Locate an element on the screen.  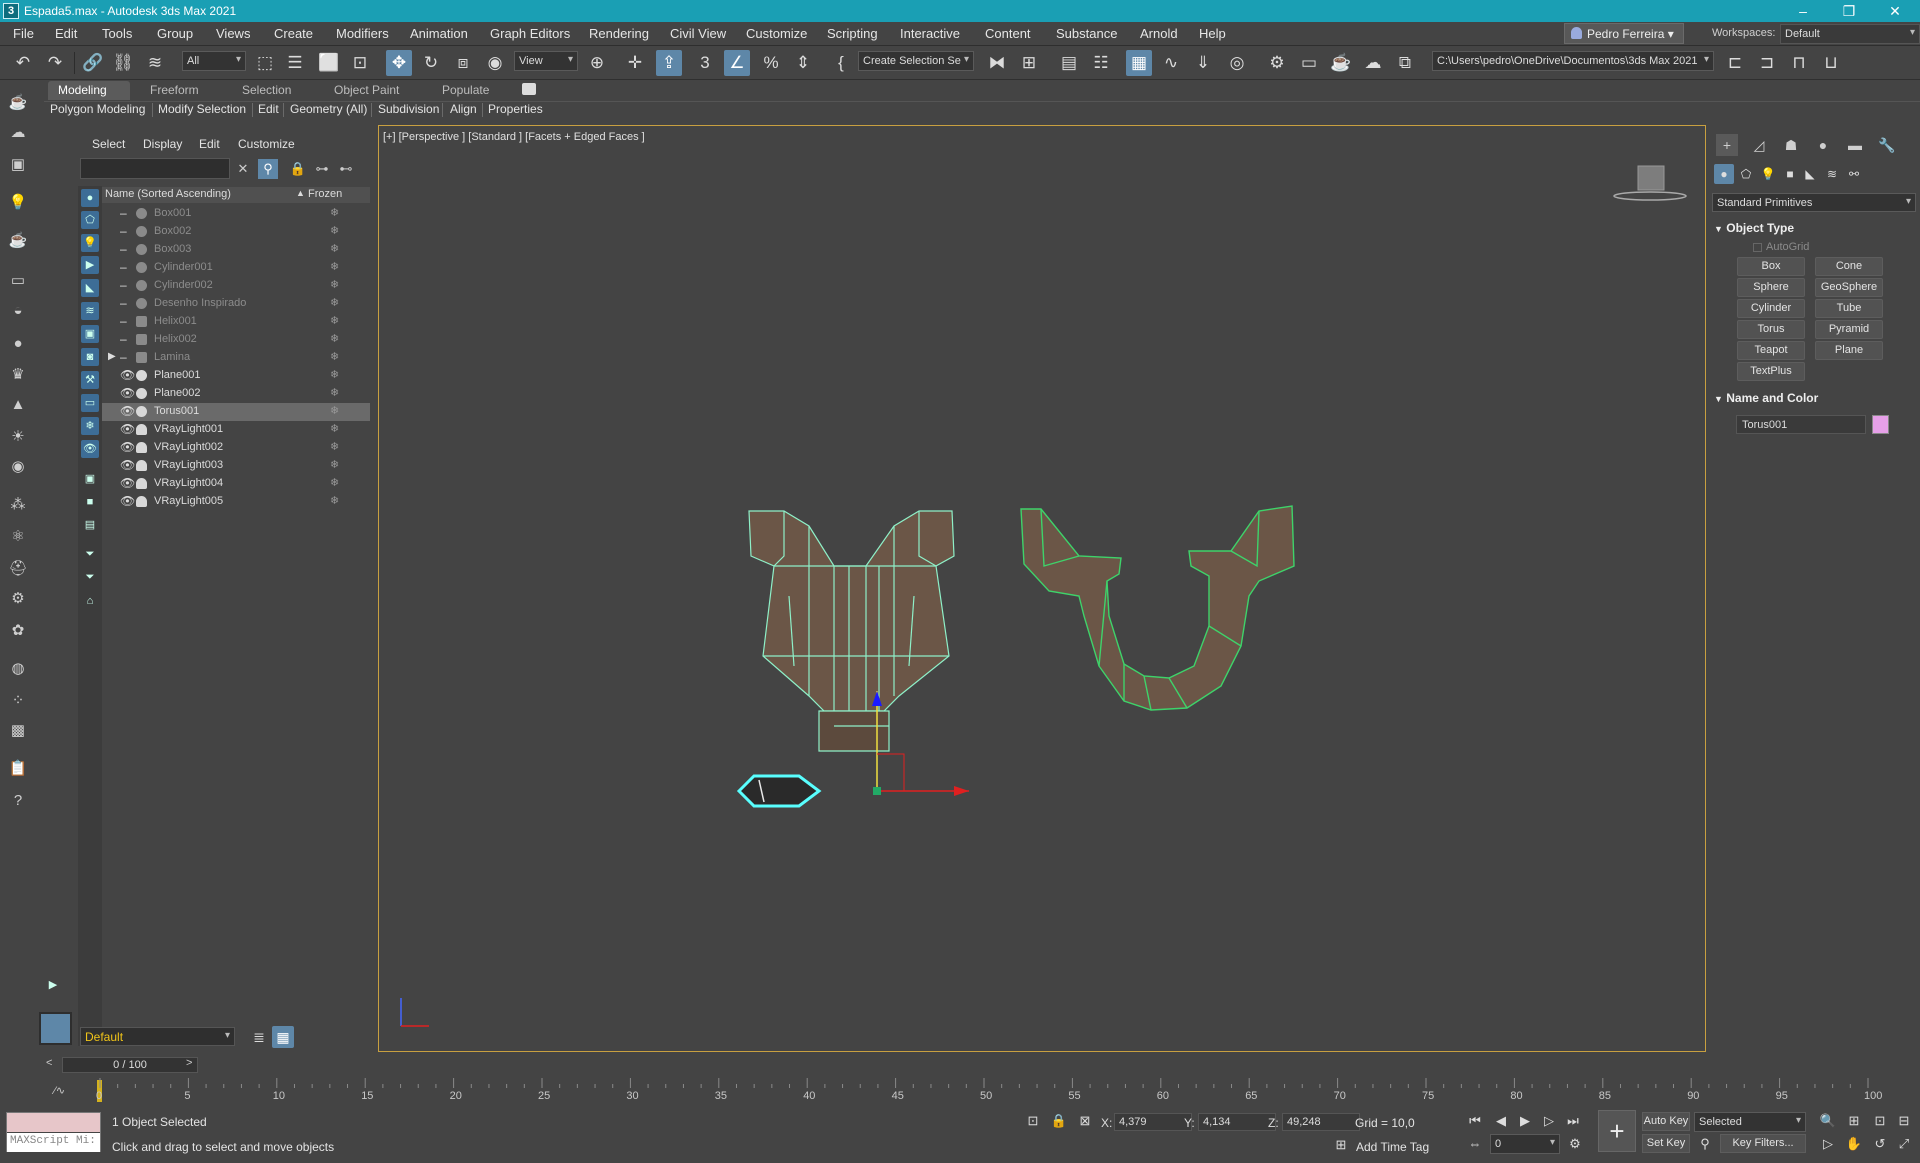
crown-icon: ♛ is located at coordinates (18, 375).